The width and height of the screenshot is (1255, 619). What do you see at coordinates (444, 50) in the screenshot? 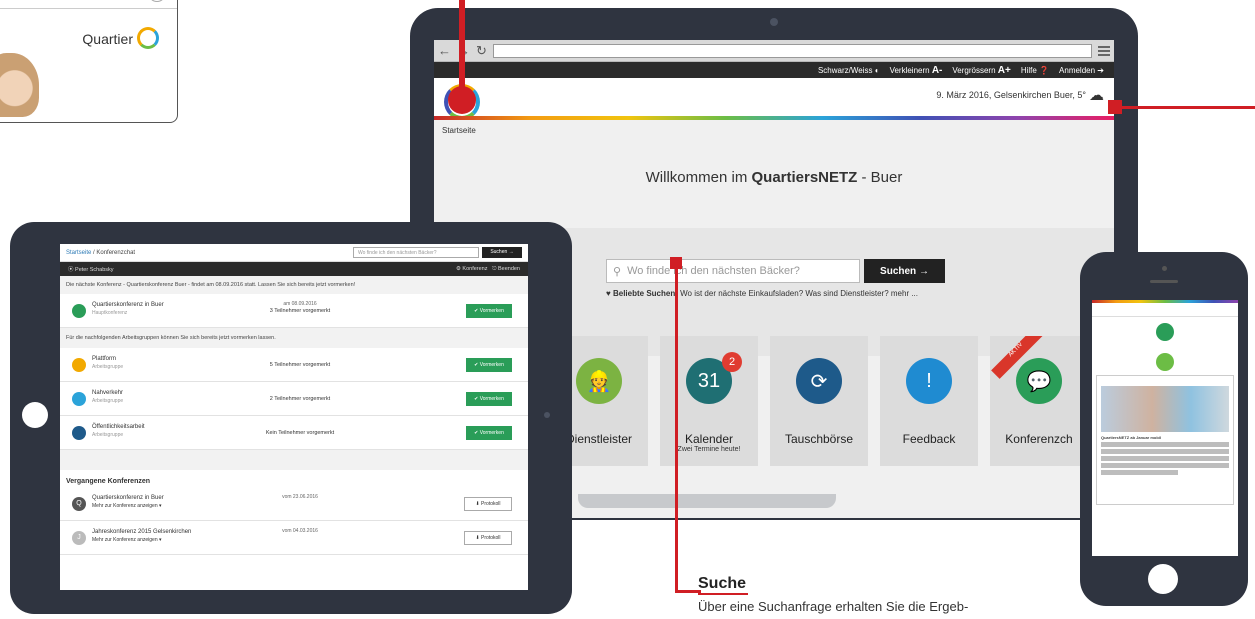
I see `back-icon: ←` at bounding box center [444, 50].